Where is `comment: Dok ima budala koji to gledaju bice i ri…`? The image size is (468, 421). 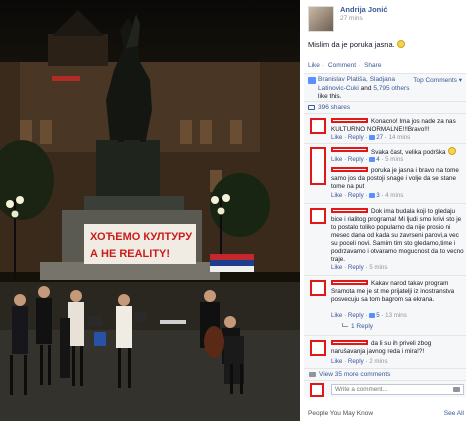
comment: Dok ima budala koji to gledaju bice i ri… is located at coordinates (385, 238).